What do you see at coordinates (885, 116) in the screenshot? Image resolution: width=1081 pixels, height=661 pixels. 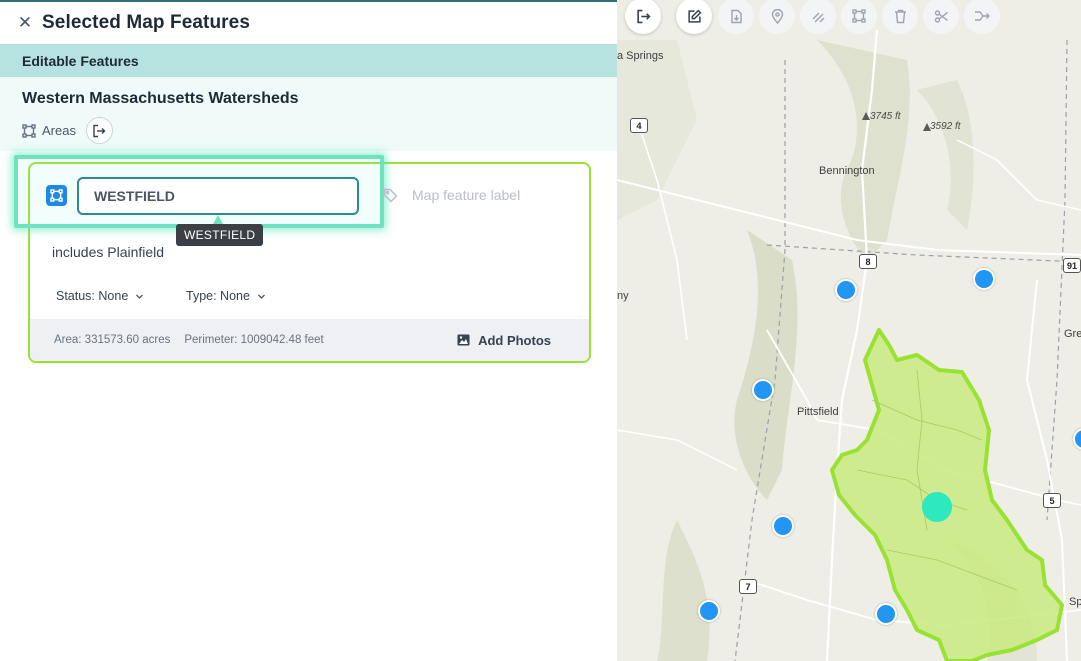 I see `elevation-label-1: 3745 ft` at bounding box center [885, 116].